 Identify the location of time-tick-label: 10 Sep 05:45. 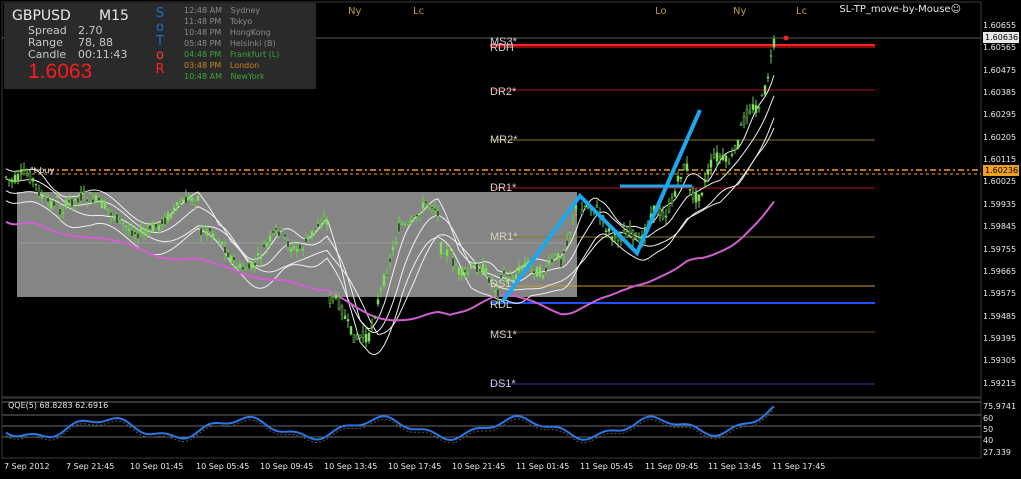
(223, 466).